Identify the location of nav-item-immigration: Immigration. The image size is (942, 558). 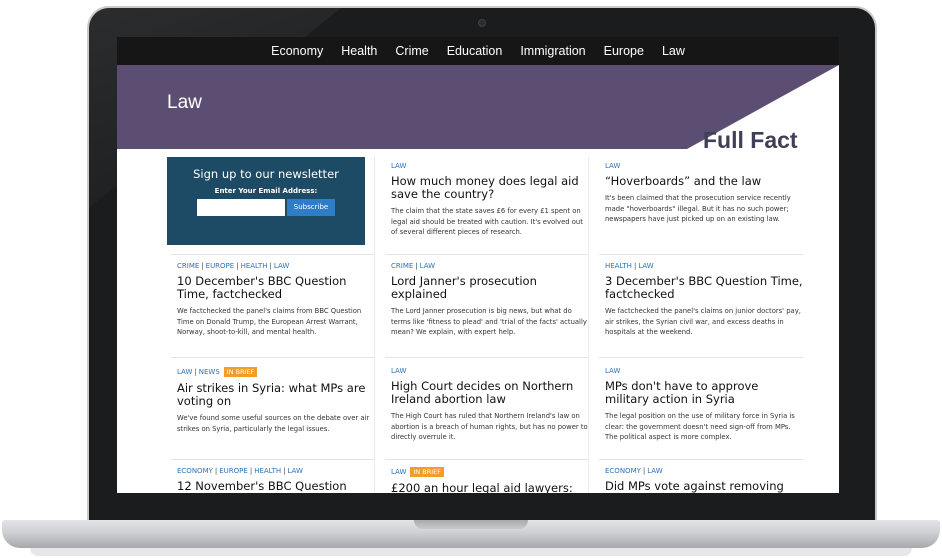
(552, 51).